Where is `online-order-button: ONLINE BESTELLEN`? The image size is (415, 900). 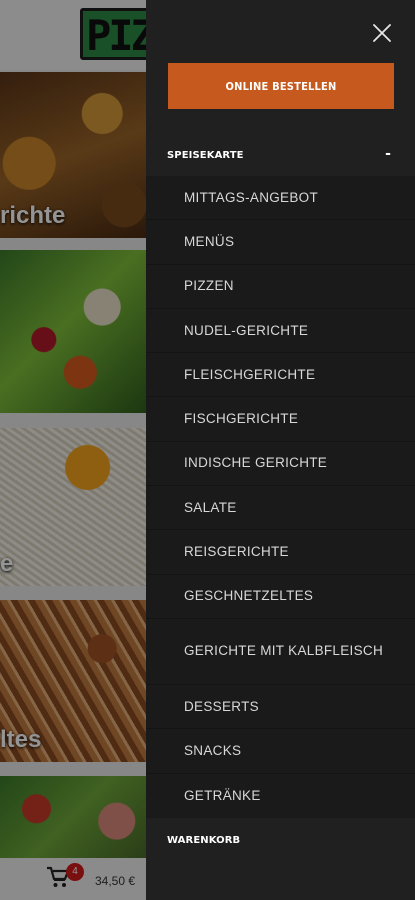
online-order-button: ONLINE BESTELLEN is located at coordinates (281, 86).